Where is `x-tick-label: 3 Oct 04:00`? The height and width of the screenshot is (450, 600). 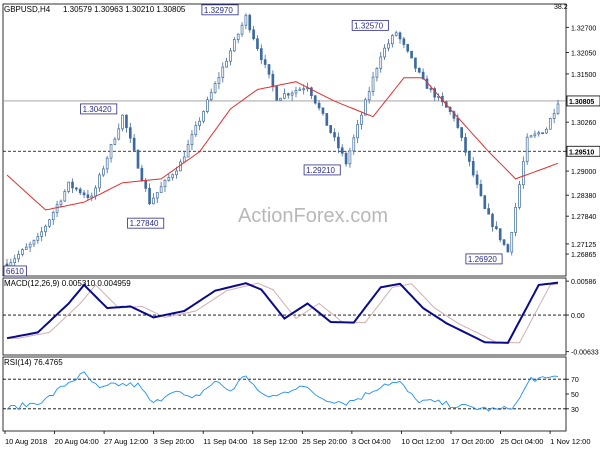 x-tick-label: 3 Oct 04:00 is located at coordinates (371, 441).